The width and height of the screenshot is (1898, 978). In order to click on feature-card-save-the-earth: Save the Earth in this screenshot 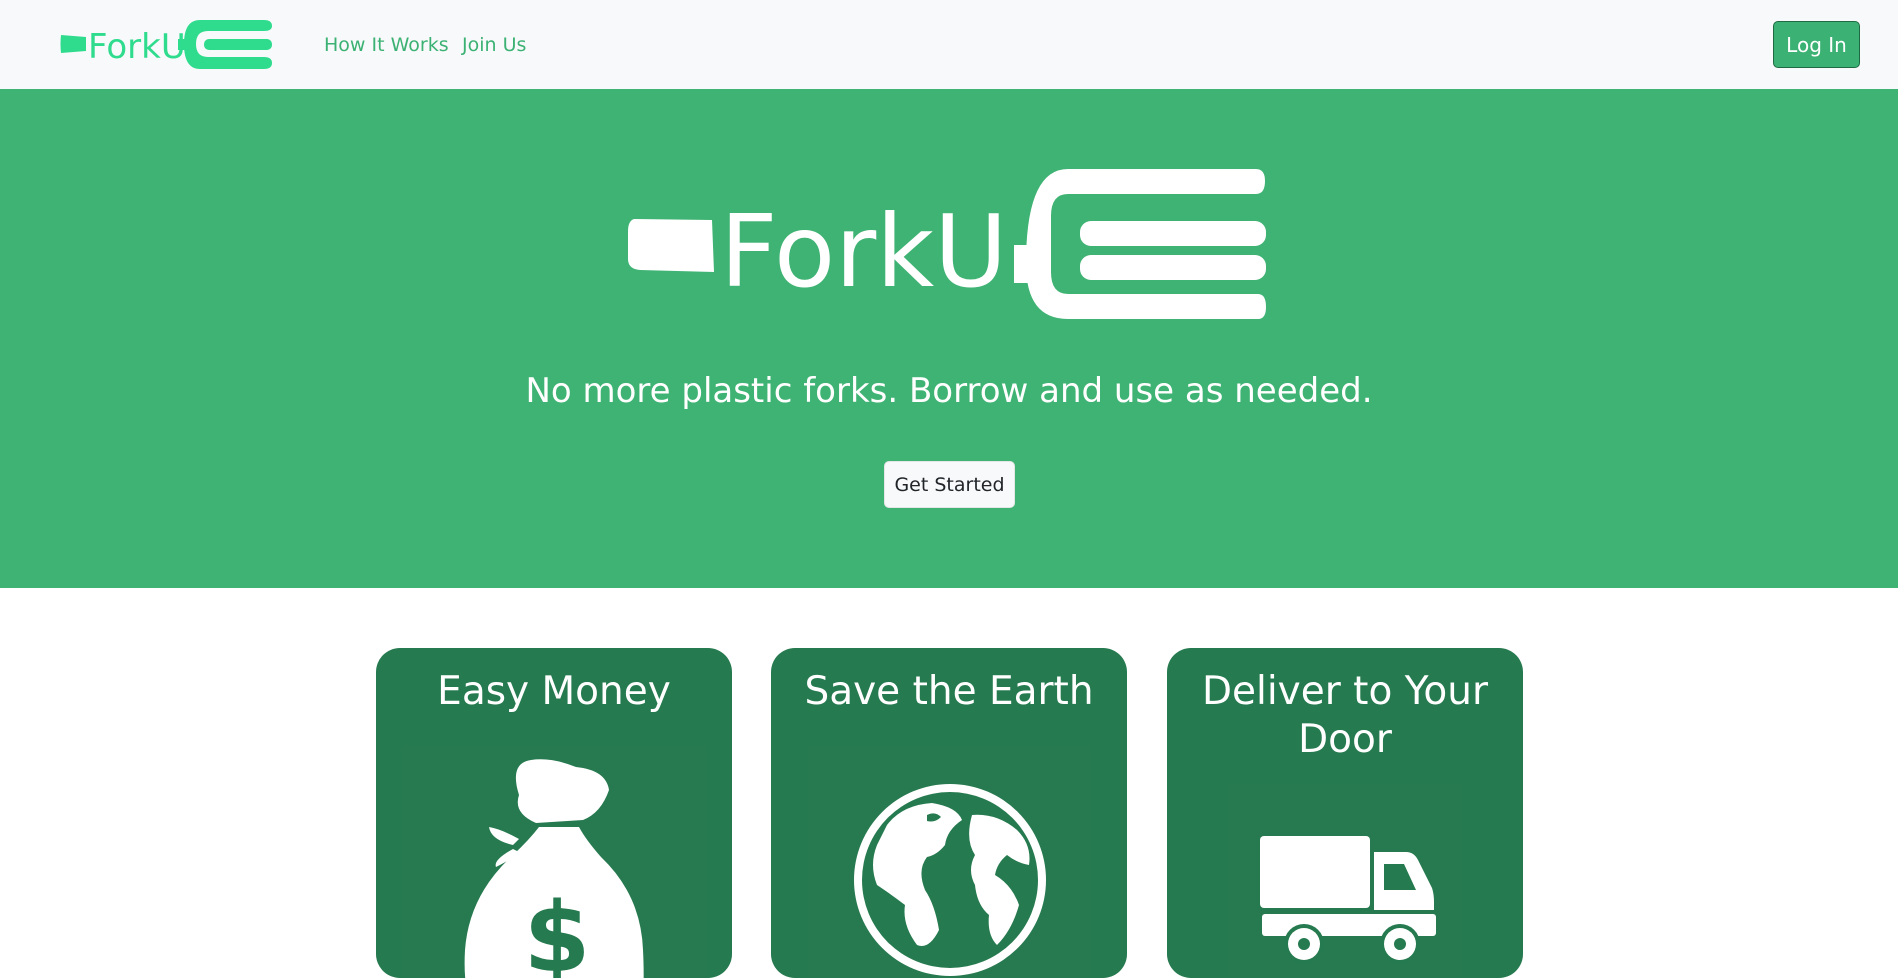, I will do `click(949, 813)`.